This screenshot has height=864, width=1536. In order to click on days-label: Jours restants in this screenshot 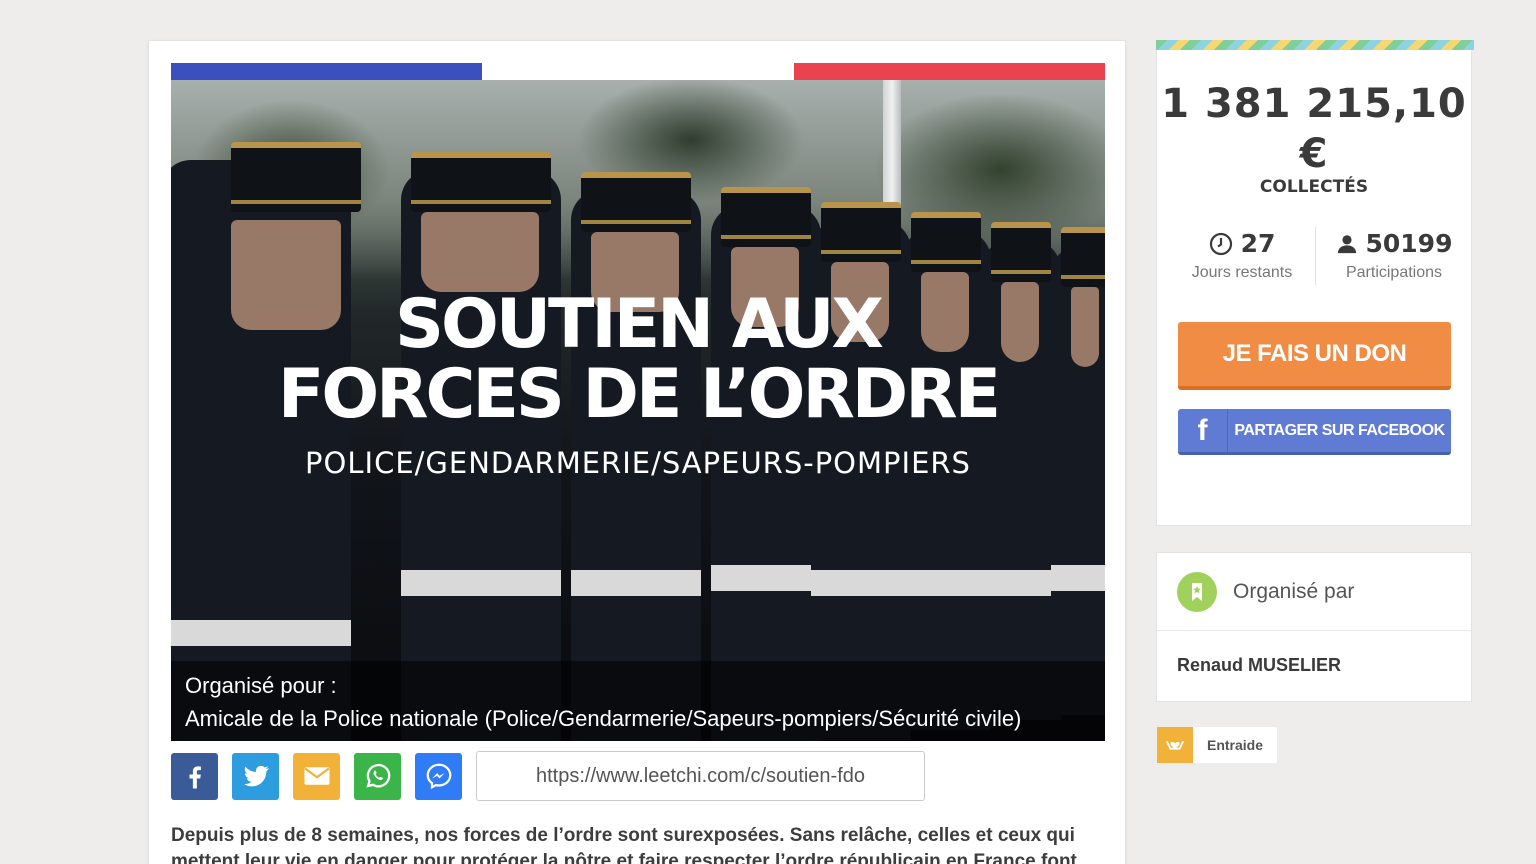, I will do `click(1242, 272)`.